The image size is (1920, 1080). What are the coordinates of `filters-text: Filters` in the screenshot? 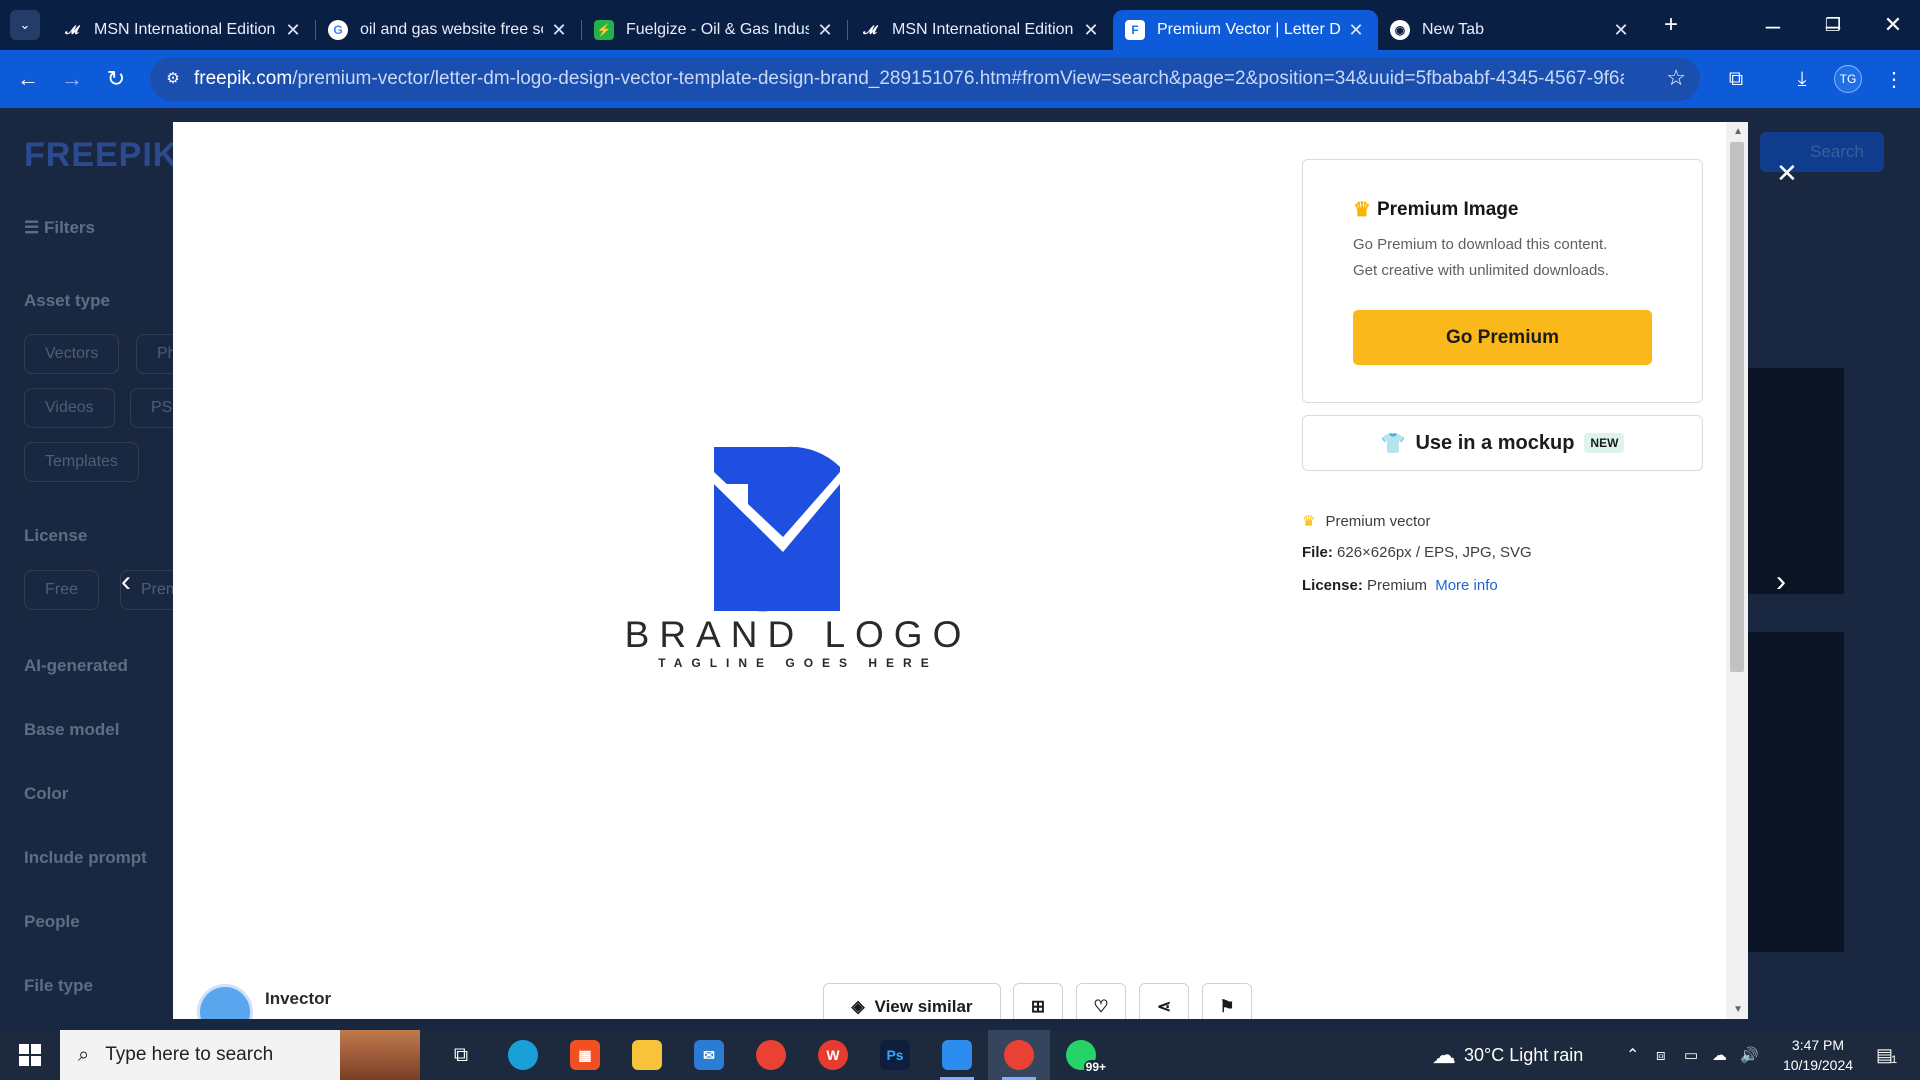 It's located at (69, 227).